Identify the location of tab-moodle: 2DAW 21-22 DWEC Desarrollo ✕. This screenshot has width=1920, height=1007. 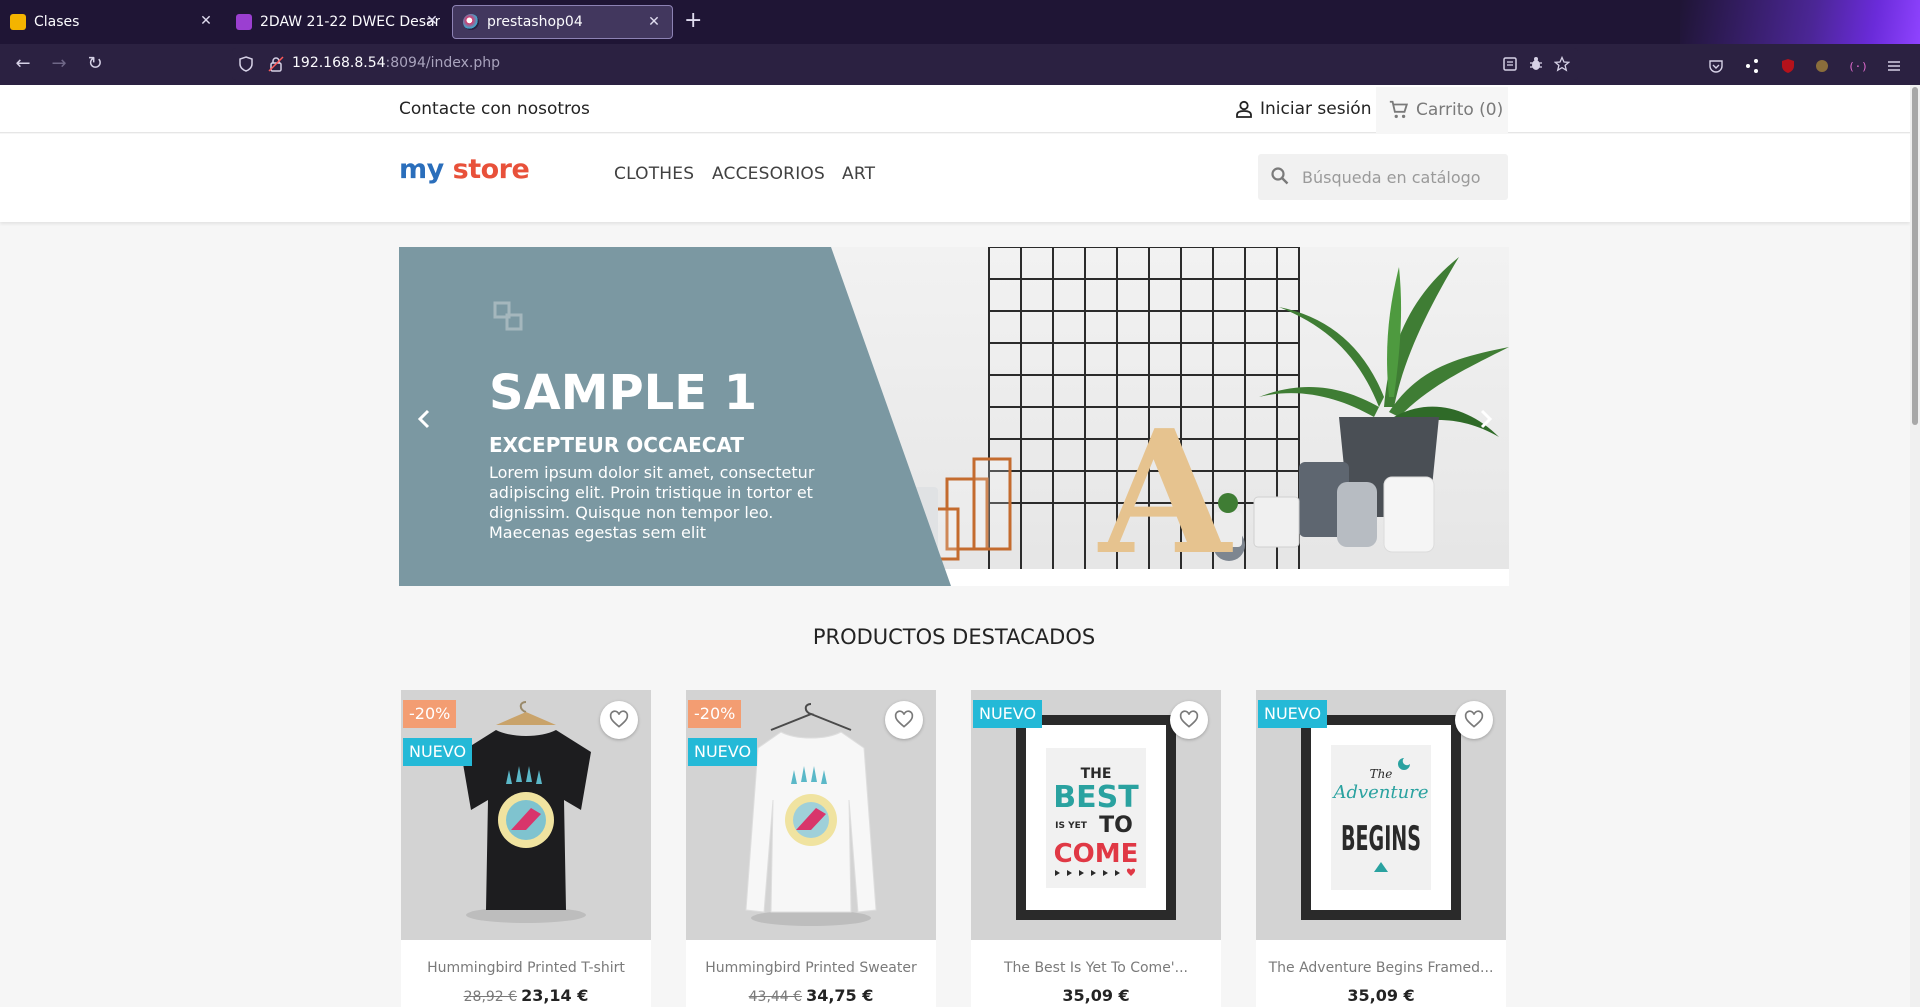
(338, 22).